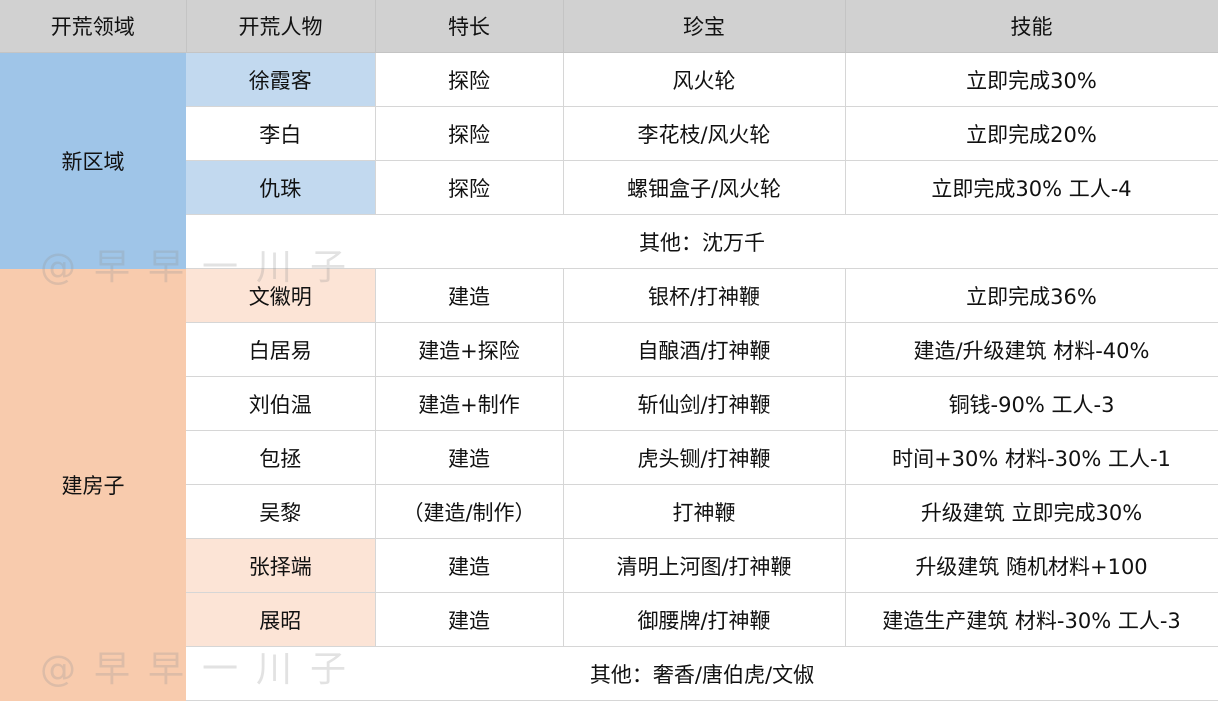  Describe the element at coordinates (281, 403) in the screenshot. I see `person-cell: 刘伯温` at that location.